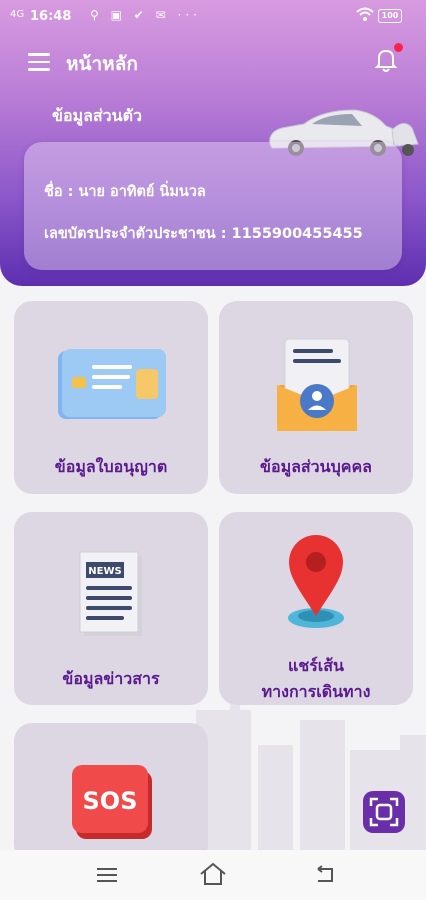 This screenshot has width=426, height=900. I want to click on page-title: หน้าหลัก, so click(102, 64).